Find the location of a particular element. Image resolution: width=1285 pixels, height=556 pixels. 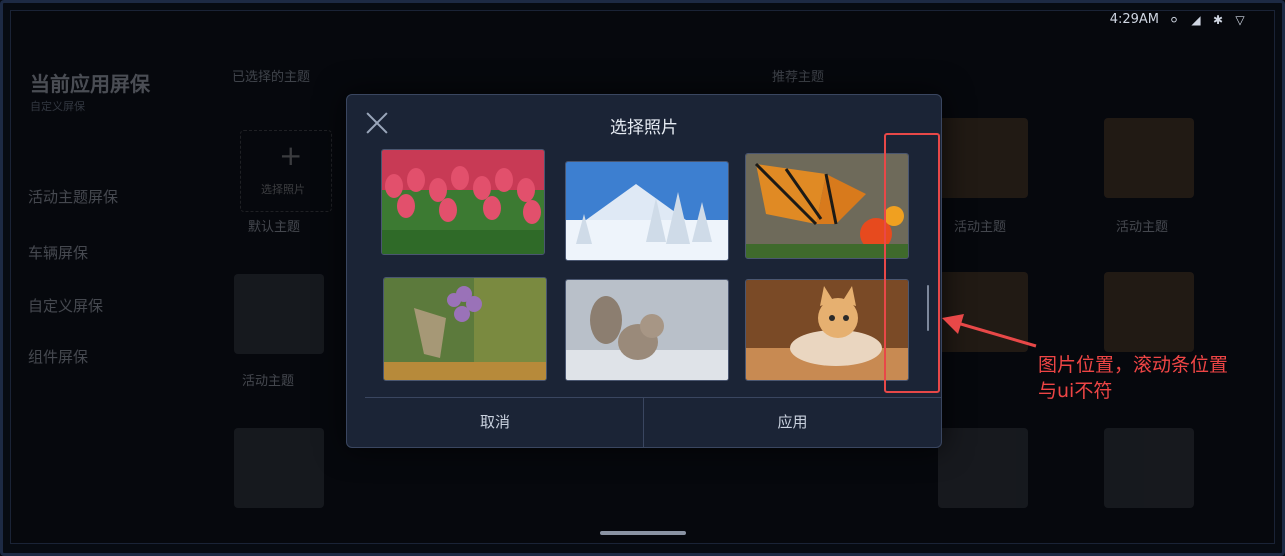

apply-button: 应用 is located at coordinates (792, 422).